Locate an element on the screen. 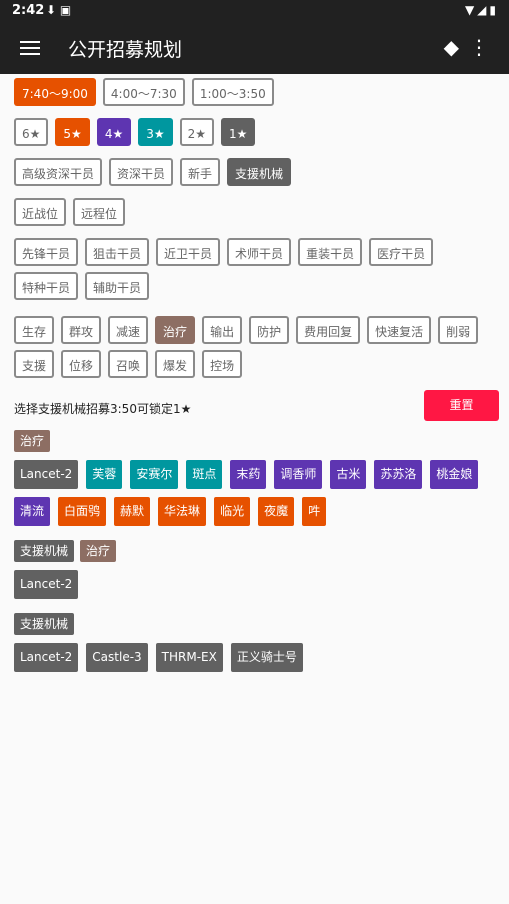 This screenshot has width=509, height=904. star-filter-chip: 3★ is located at coordinates (155, 132).